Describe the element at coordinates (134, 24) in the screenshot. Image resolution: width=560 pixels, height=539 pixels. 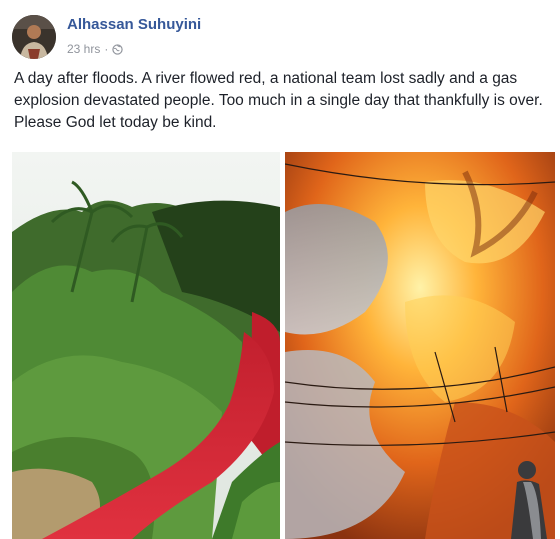
I see `author-name: Alhassan Suhuyini` at that location.